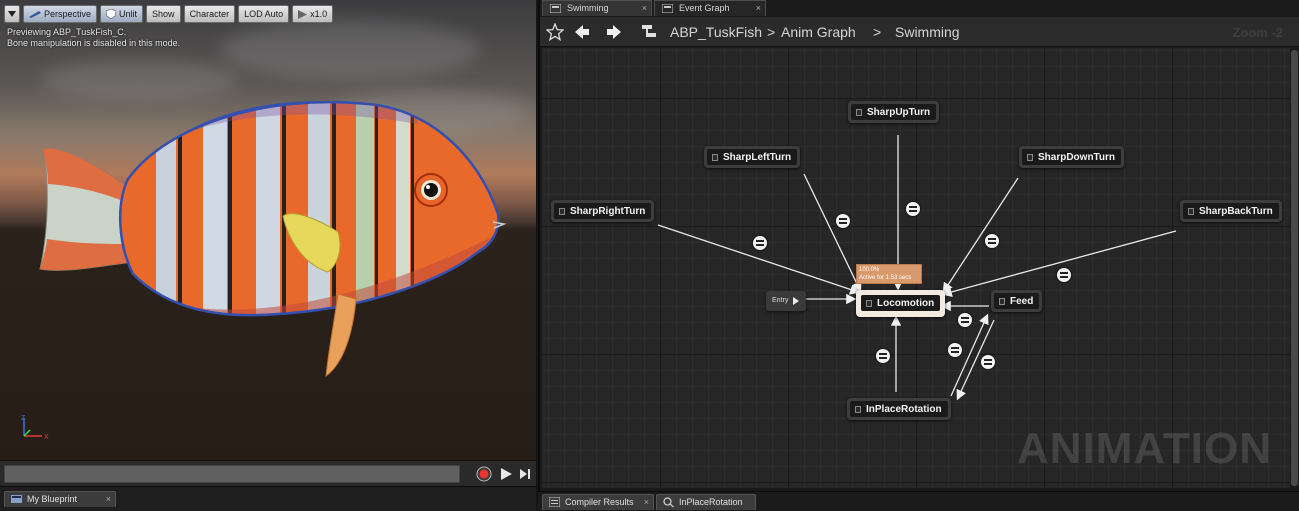 The height and width of the screenshot is (511, 1299). Describe the element at coordinates (554, 502) in the screenshot. I see `compiler-results-icon` at that location.